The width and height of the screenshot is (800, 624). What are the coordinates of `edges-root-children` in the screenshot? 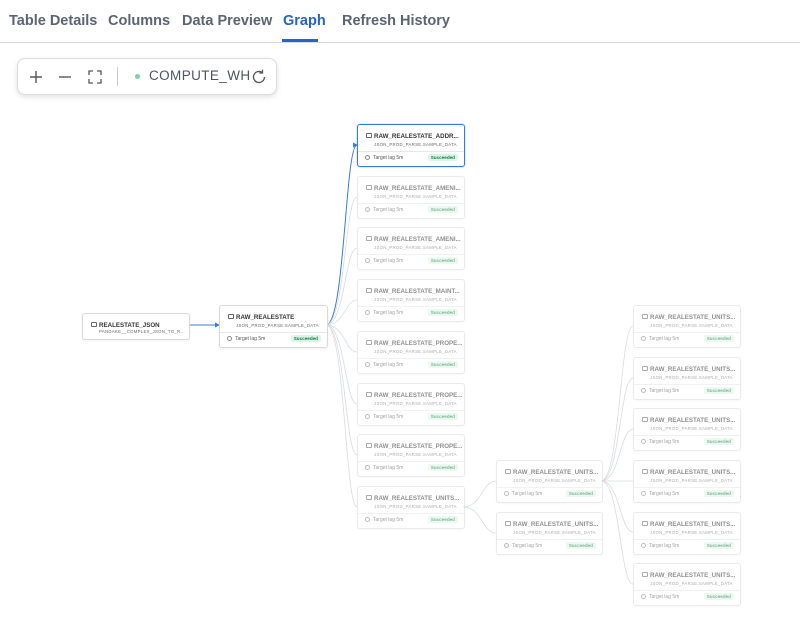 It's located at (341, 352).